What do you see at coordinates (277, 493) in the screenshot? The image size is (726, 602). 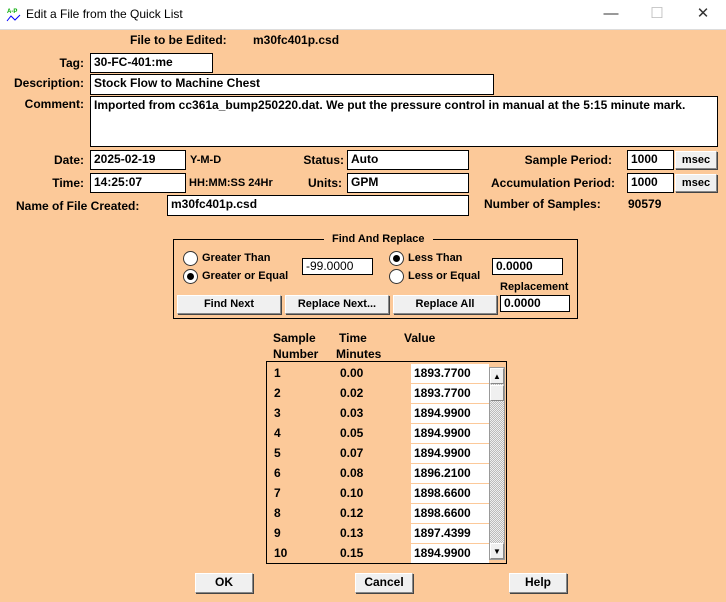 I see `sample-number: 7` at bounding box center [277, 493].